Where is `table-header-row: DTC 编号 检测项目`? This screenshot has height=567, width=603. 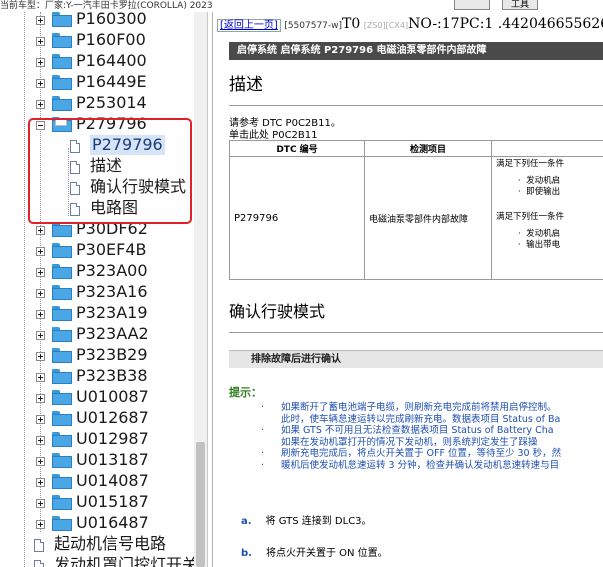
table-header-row: DTC 编号 检测项目 is located at coordinates (415, 148).